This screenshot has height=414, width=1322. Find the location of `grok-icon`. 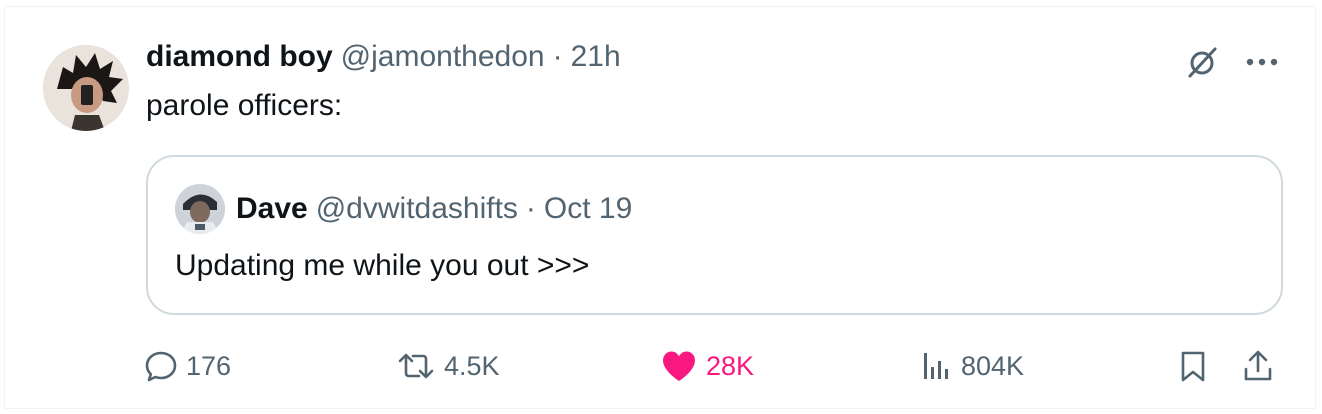

grok-icon is located at coordinates (1202, 62).